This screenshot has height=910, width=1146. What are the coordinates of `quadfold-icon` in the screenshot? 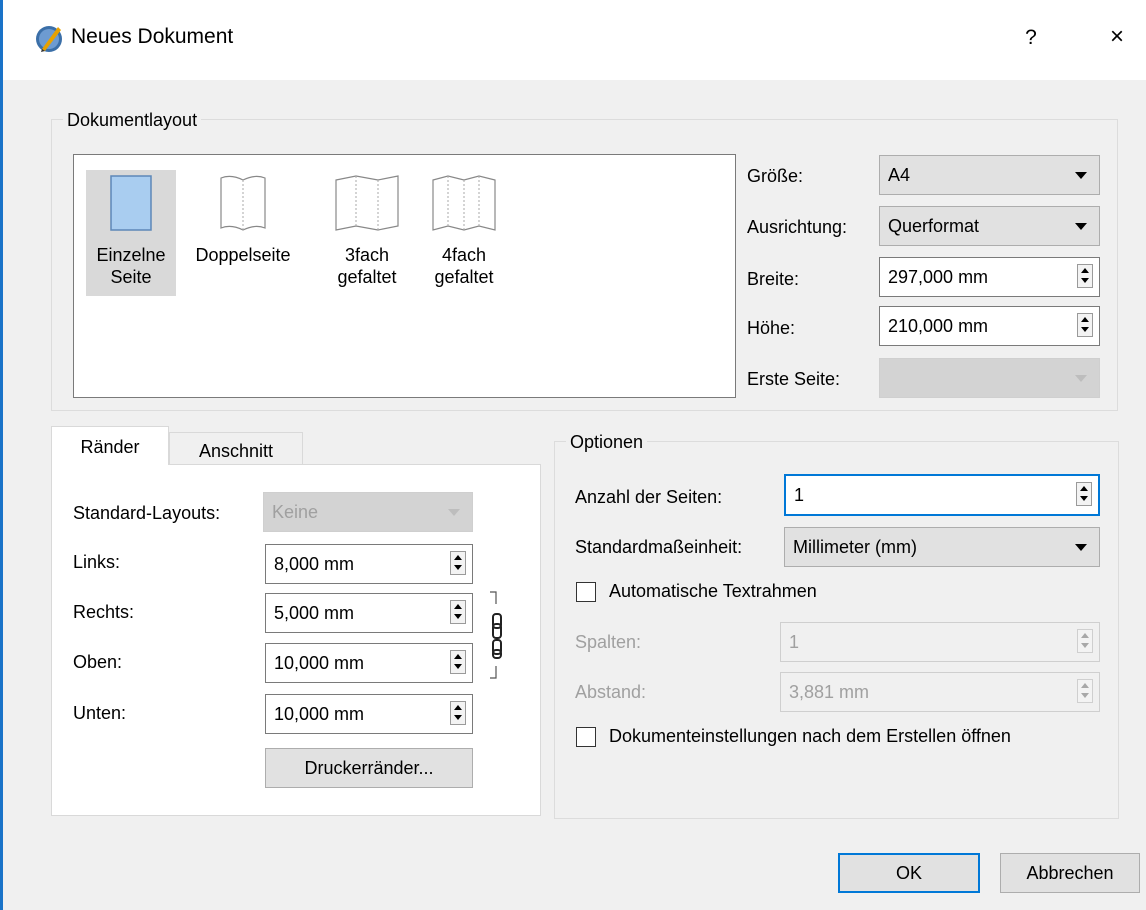 It's located at (464, 203).